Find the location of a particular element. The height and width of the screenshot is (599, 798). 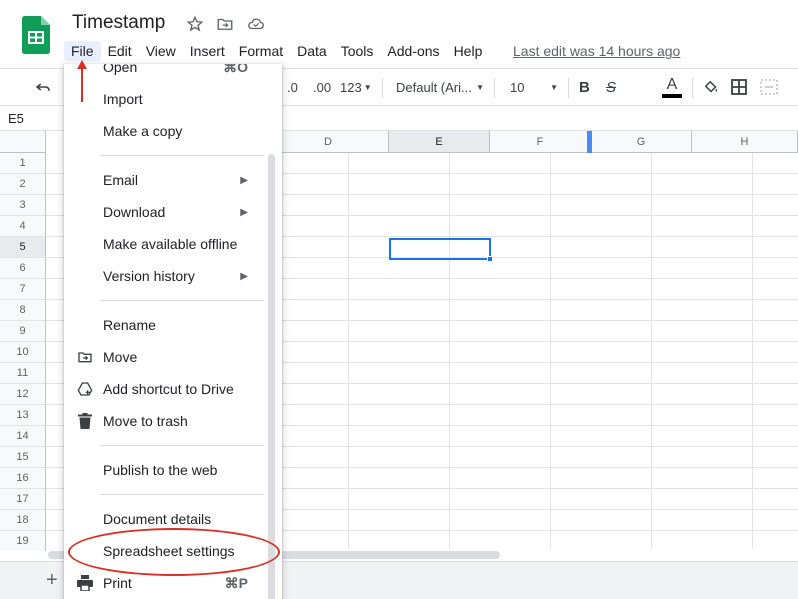

bold-button: B is located at coordinates (584, 87).